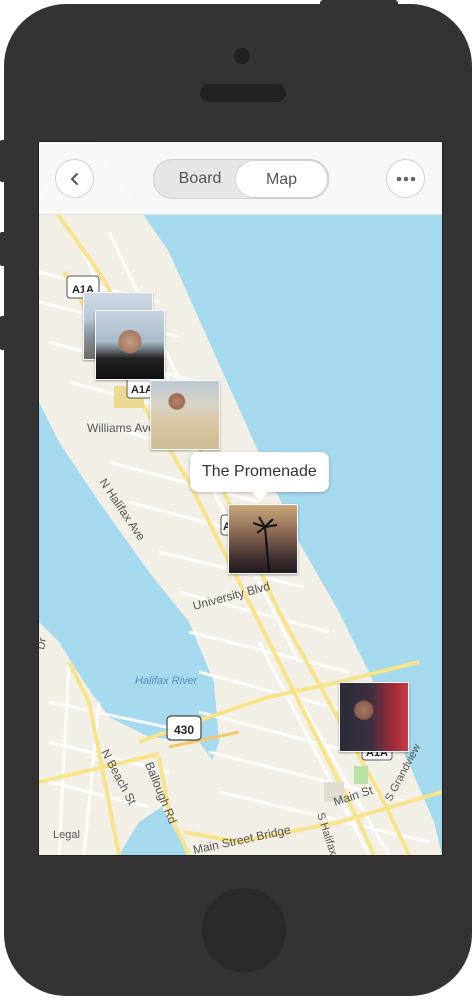 Image resolution: width=476 pixels, height=1000 pixels. I want to click on photo-pin-beach-selfie, so click(130, 345).